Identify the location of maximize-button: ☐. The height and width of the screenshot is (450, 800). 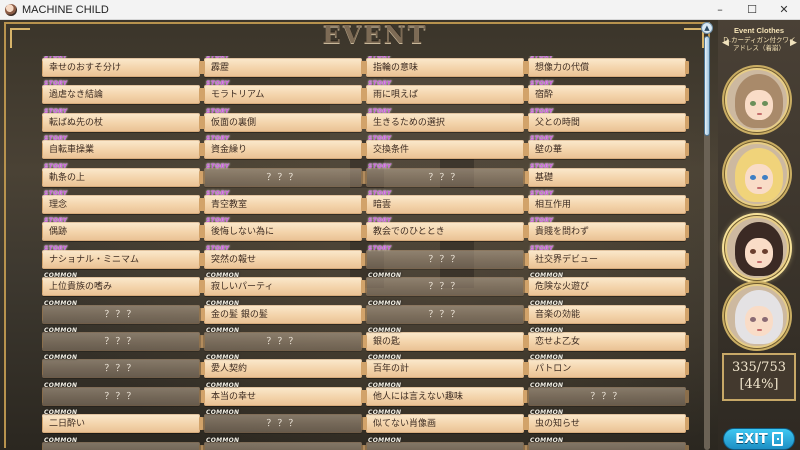
(752, 10).